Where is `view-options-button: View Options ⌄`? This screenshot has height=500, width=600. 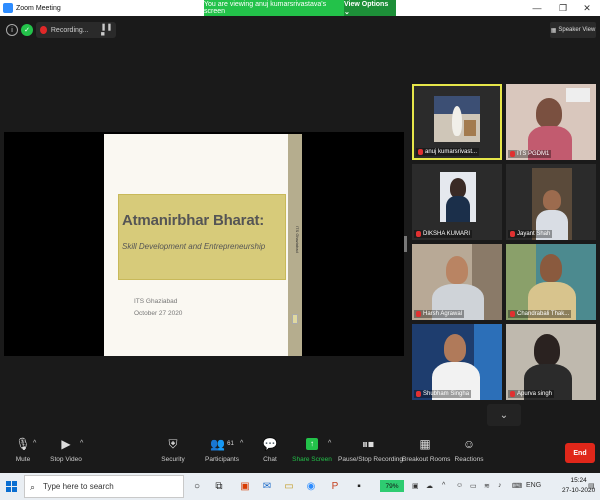
view-options-button: View Options ⌄ is located at coordinates (370, 8).